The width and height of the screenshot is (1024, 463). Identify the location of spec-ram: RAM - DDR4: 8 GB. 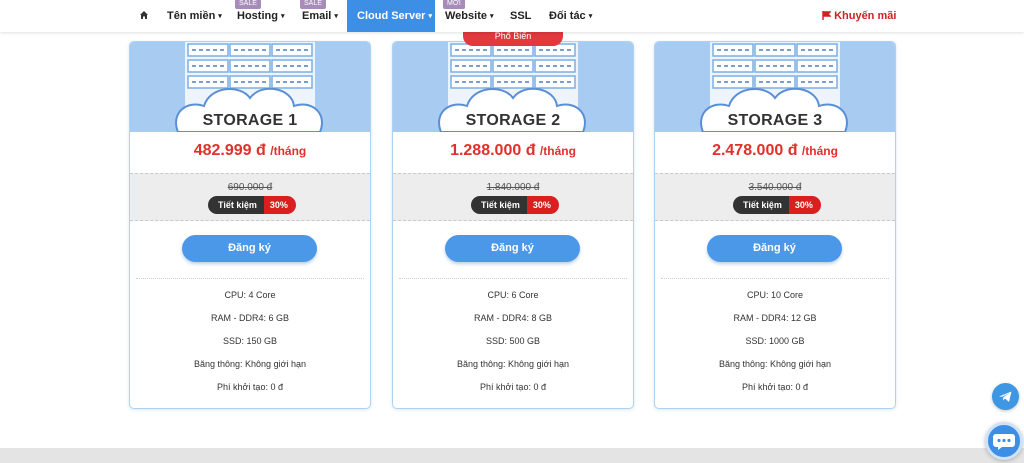
(512, 318).